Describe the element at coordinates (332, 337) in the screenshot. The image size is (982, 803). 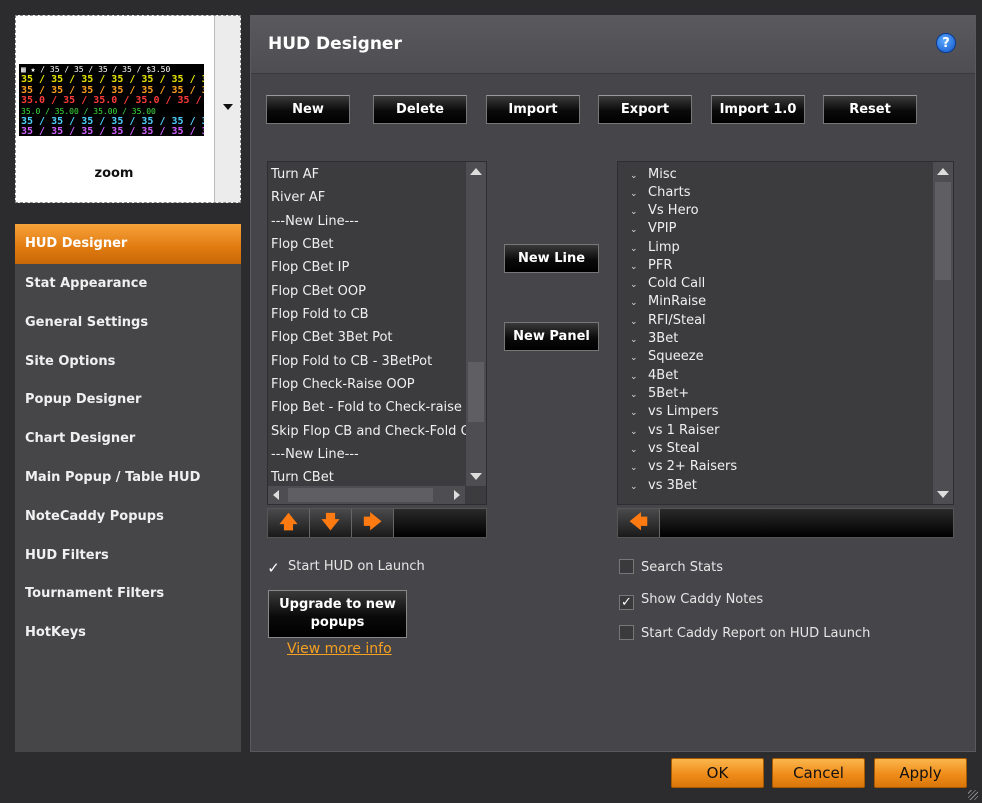
I see `list-item: Flop CBet 3Bet Pot` at that location.